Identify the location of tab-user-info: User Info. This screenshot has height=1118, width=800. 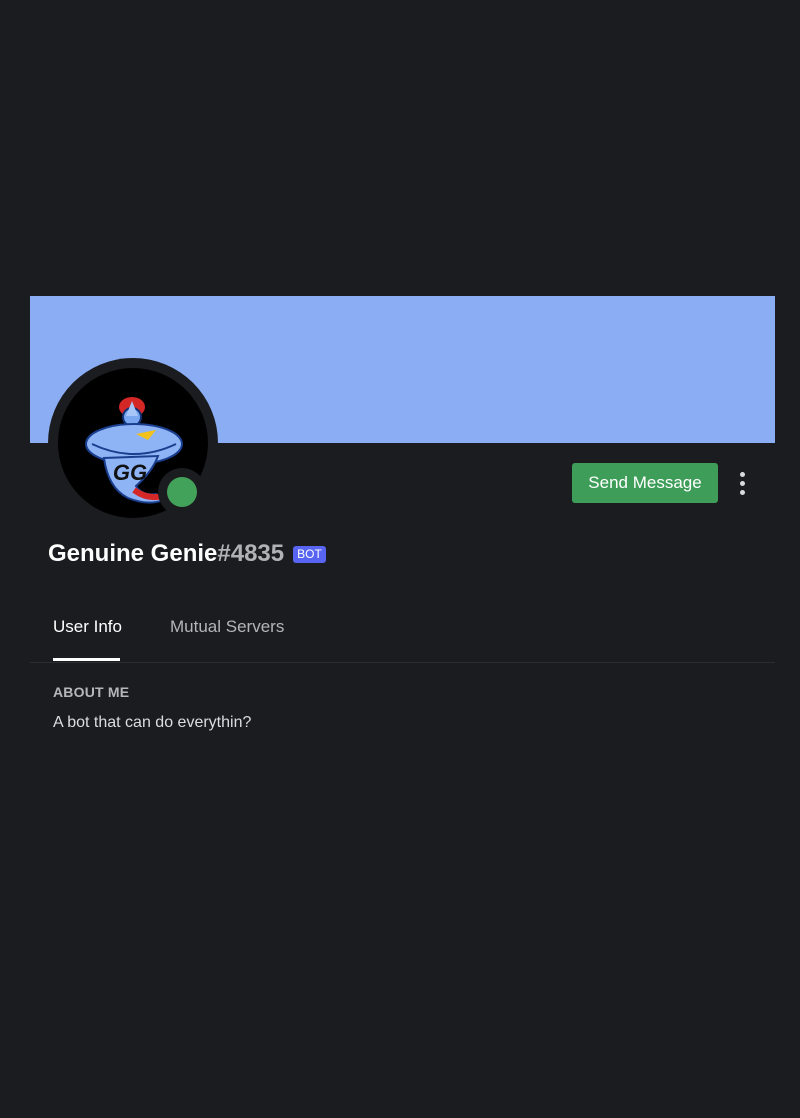
(87, 627).